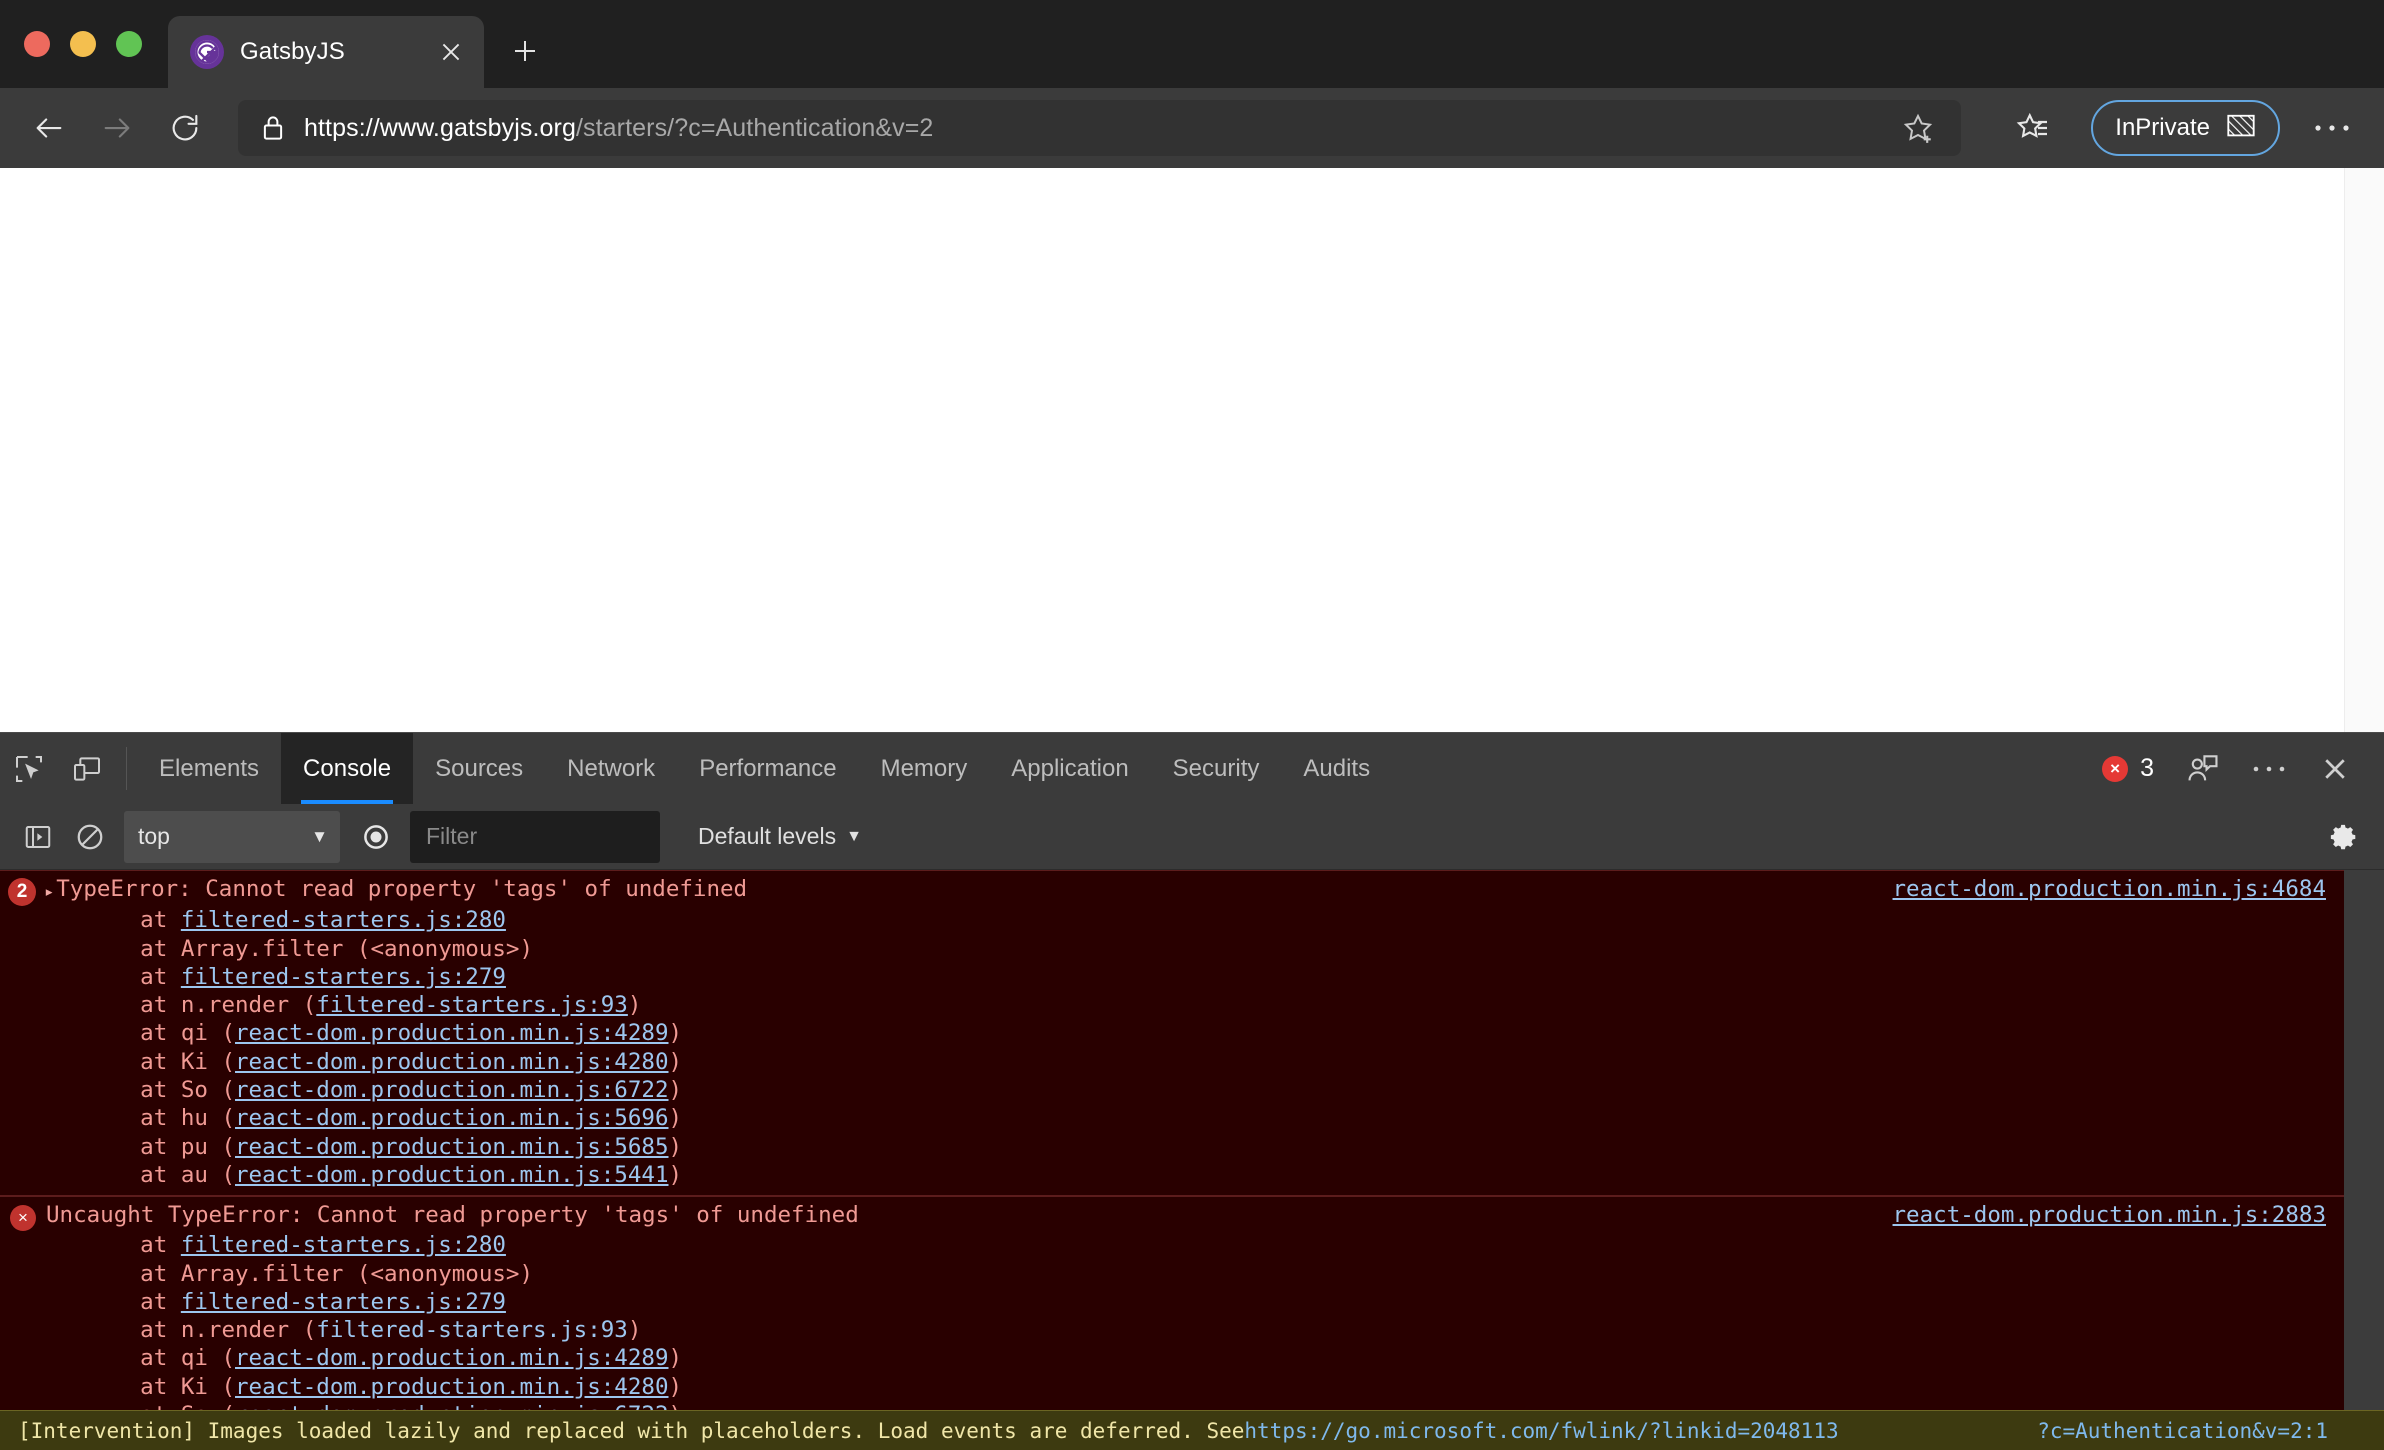 This screenshot has height=1450, width=2384. I want to click on tab-security: Security, so click(1216, 768).